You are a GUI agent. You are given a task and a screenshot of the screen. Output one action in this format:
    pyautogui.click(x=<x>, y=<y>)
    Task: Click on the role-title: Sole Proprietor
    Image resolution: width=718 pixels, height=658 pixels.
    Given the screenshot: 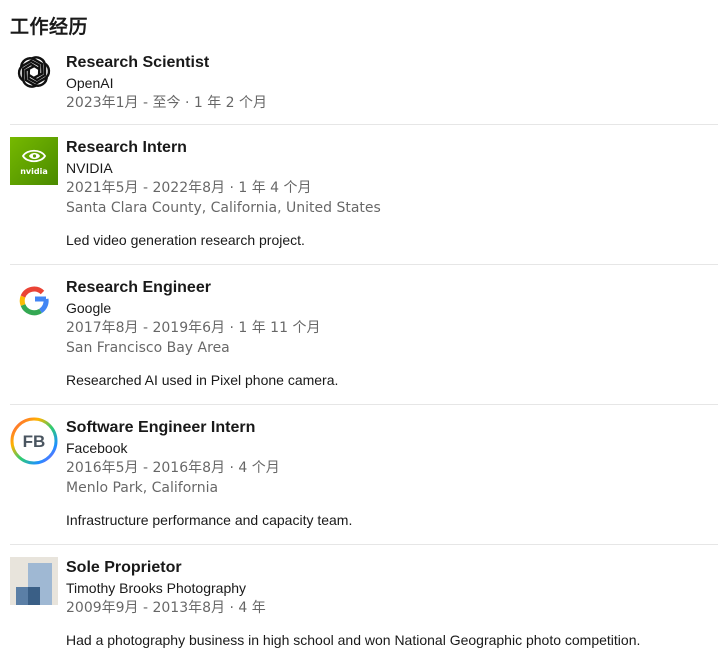 What is the action you would take?
    pyautogui.click(x=392, y=567)
    